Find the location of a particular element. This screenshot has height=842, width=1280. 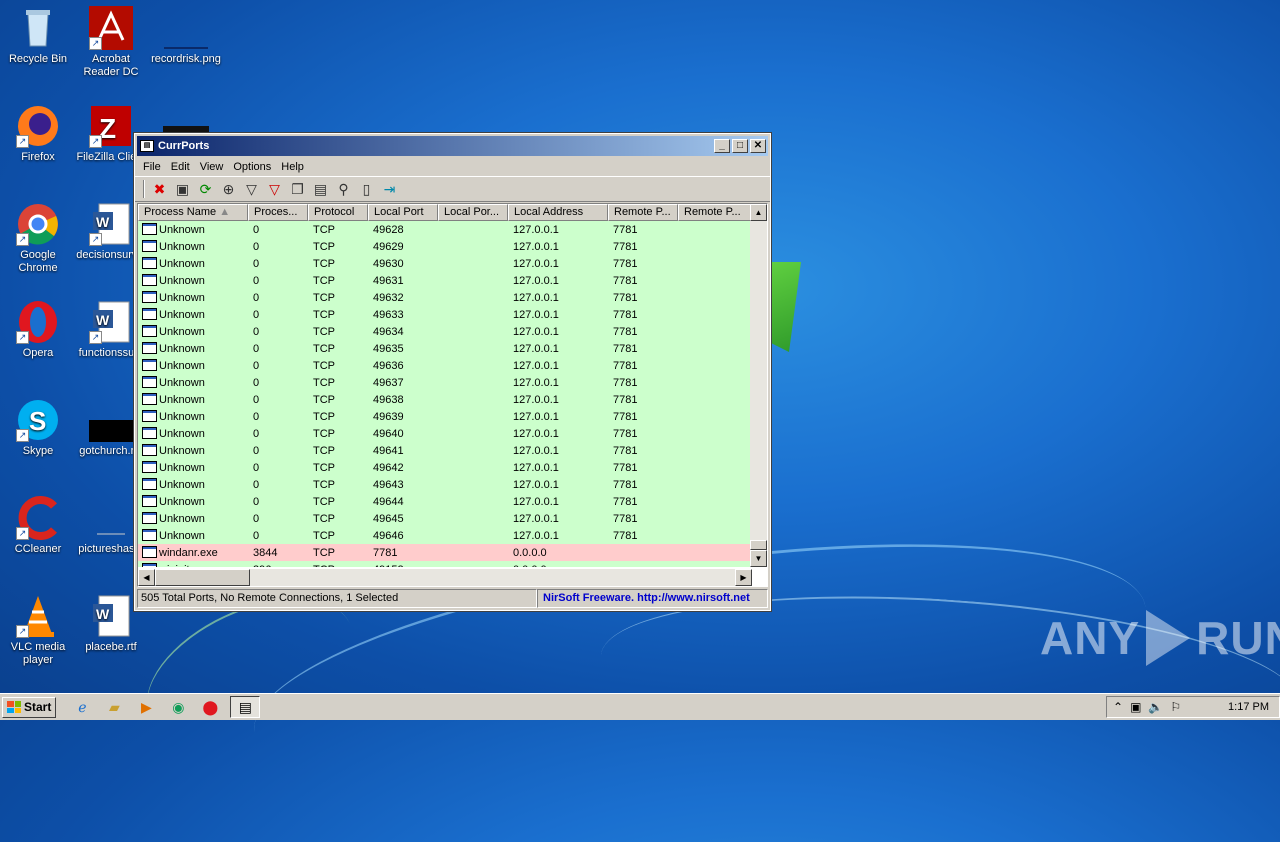

table-row: Unknown 0 TCP 49634 127.0.0.1 7781 is located at coordinates (445, 331).